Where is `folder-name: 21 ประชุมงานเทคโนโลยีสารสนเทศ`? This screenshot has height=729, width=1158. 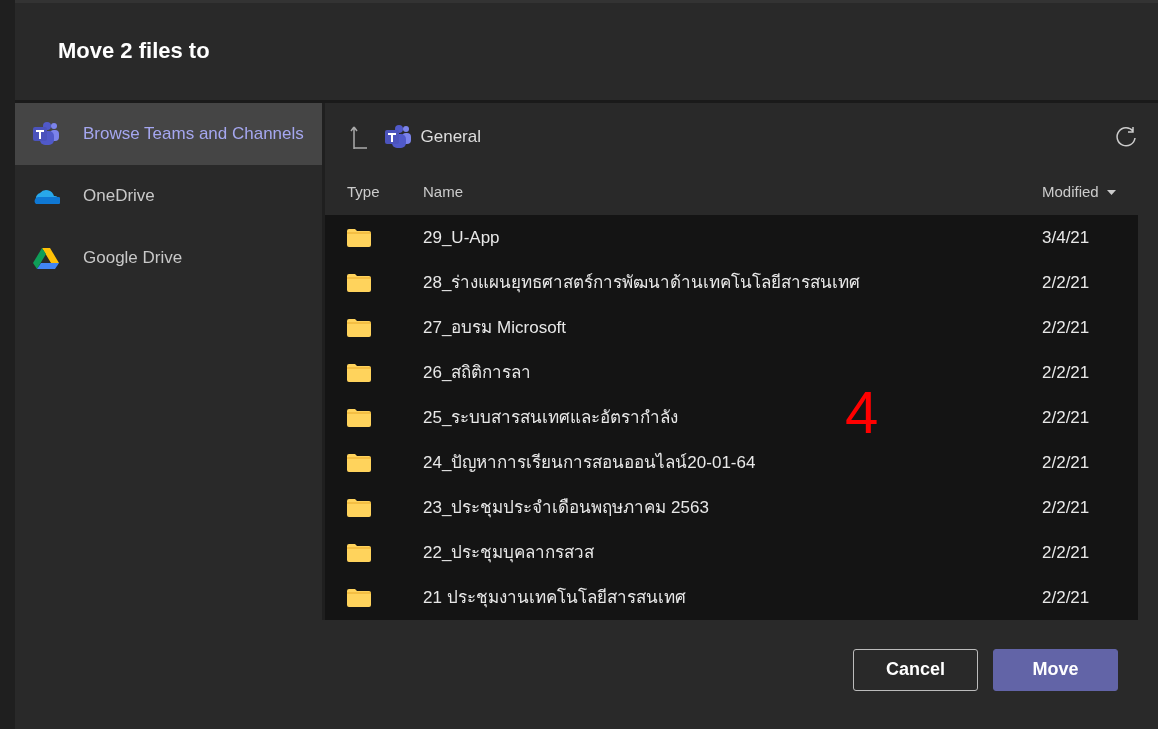
folder-name: 21 ประชุมงานเทคโนโลยีสารสนเทศ is located at coordinates (554, 597).